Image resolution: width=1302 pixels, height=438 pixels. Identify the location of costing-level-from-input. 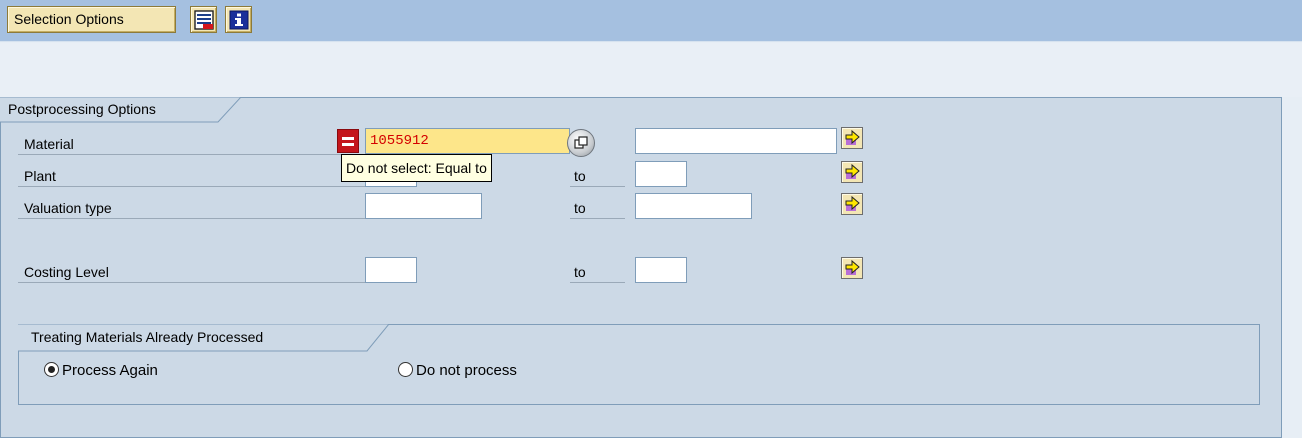
(391, 270).